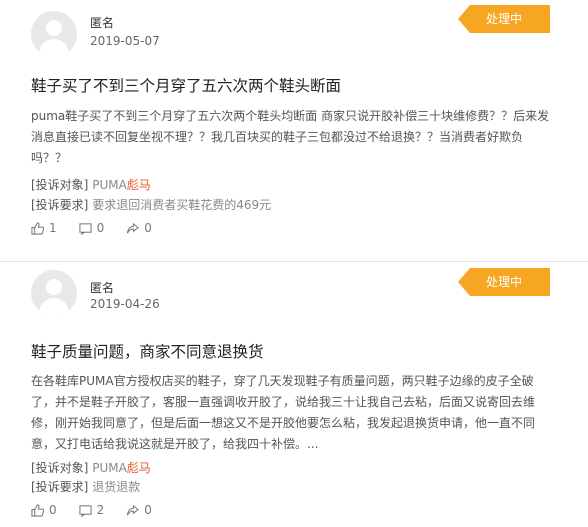 The image size is (588, 527). I want to click on complaint-request: [投诉要求] 要求退回消费者买鞋花费的469元, so click(151, 204).